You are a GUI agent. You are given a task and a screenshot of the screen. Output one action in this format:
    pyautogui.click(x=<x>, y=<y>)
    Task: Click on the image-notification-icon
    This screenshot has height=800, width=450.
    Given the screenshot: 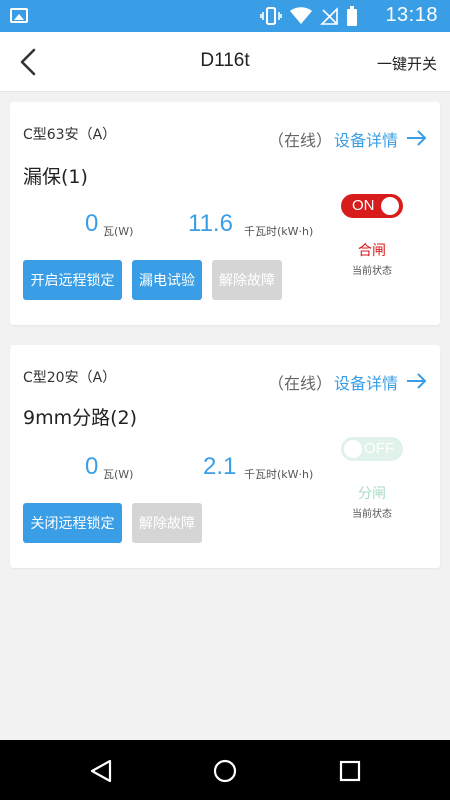 What is the action you would take?
    pyautogui.click(x=19, y=15)
    